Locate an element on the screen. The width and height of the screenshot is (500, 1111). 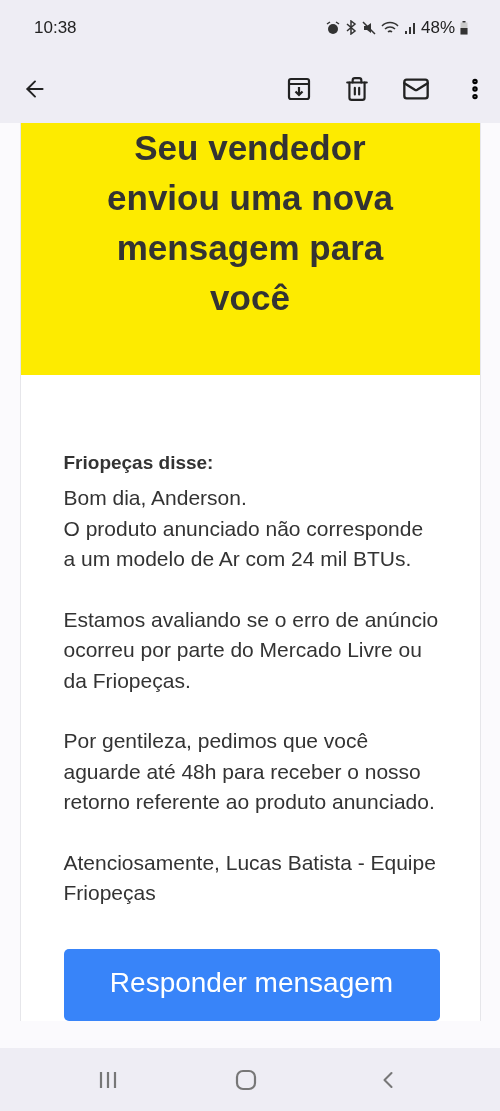
mute-icon is located at coordinates (368, 27).